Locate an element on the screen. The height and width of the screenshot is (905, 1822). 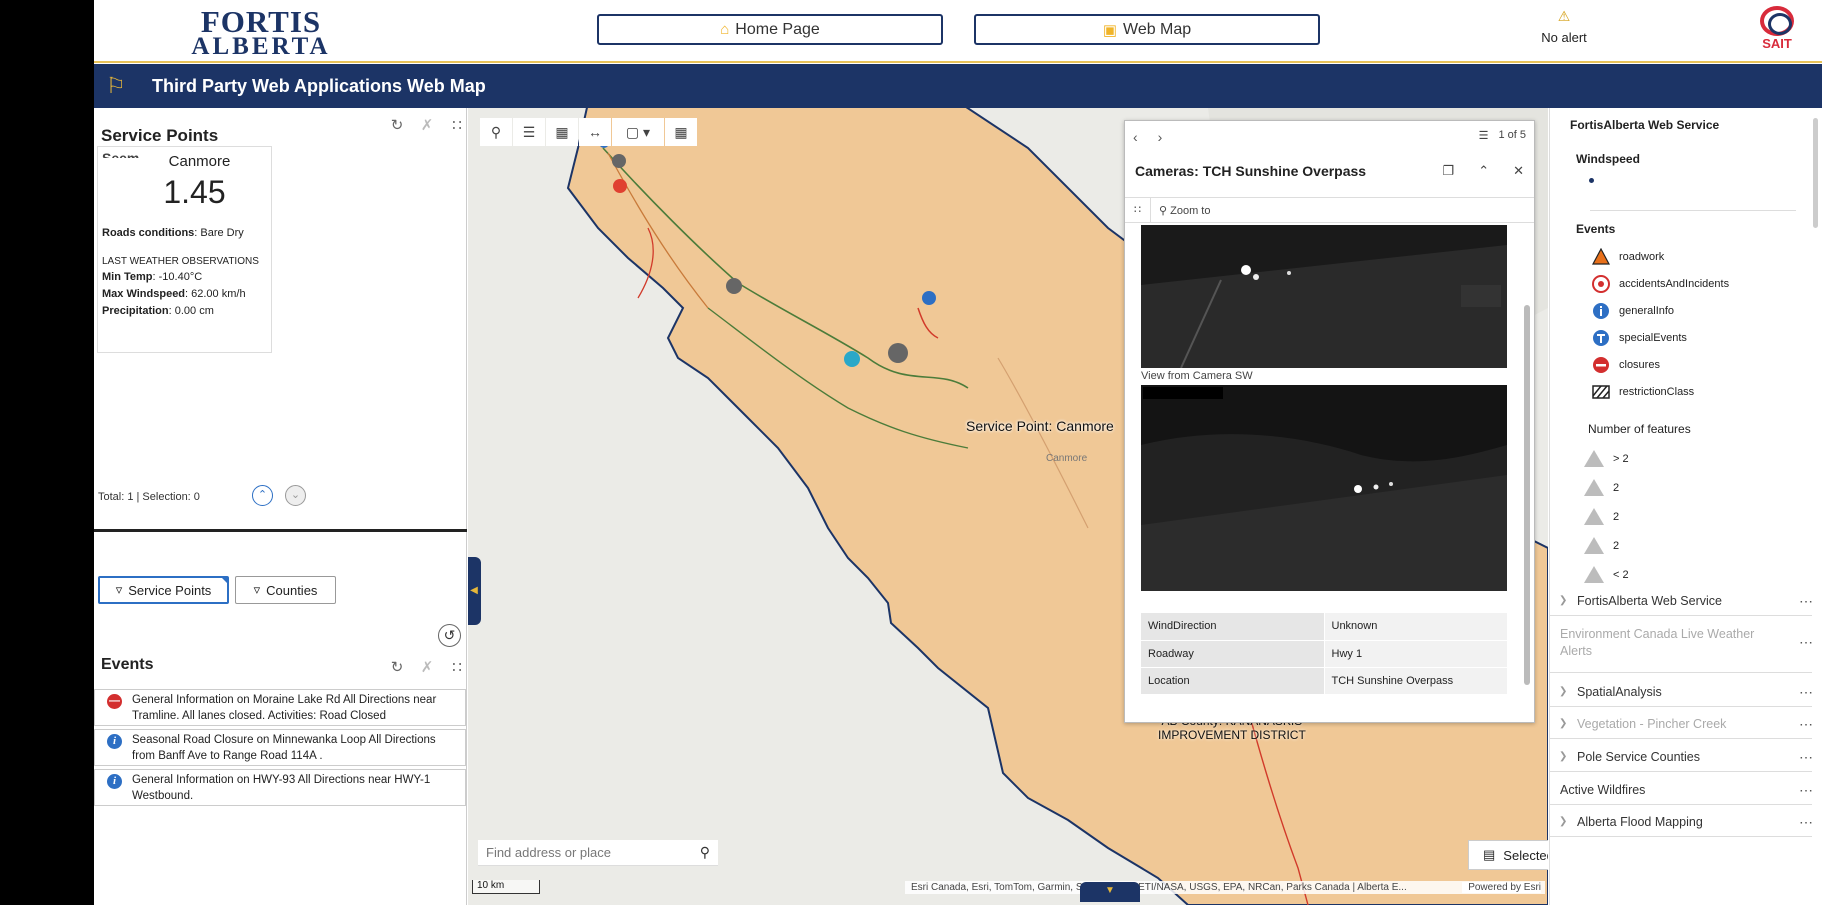
address-search-placeholder: Find address or place is located at coordinates (549, 852).